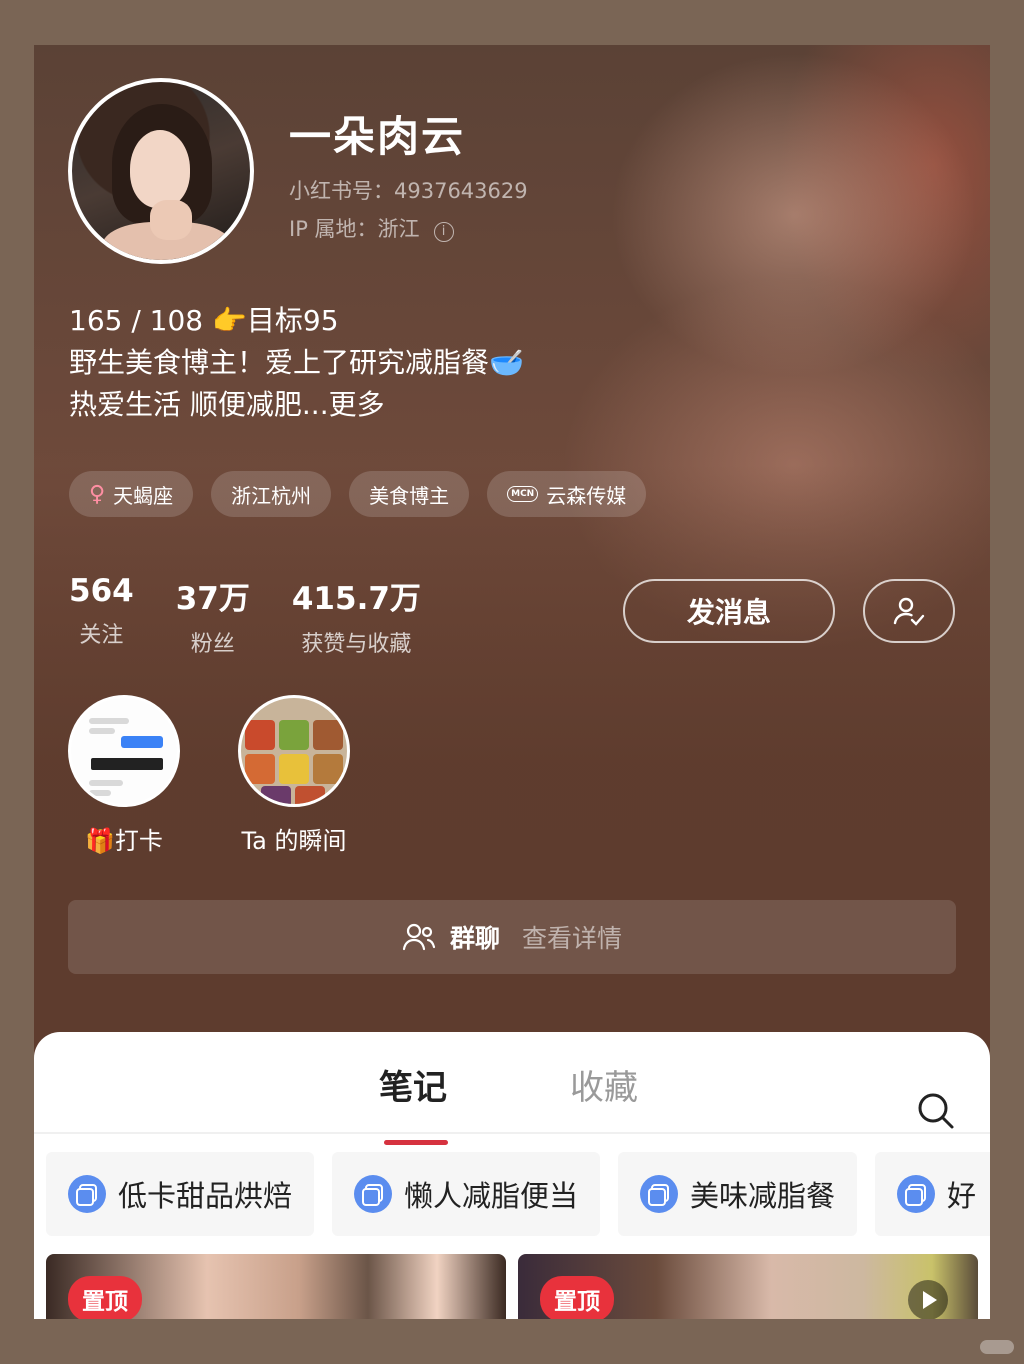 This screenshot has width=1024, height=1364. I want to click on group-chat-title: 群聊, so click(474, 938).